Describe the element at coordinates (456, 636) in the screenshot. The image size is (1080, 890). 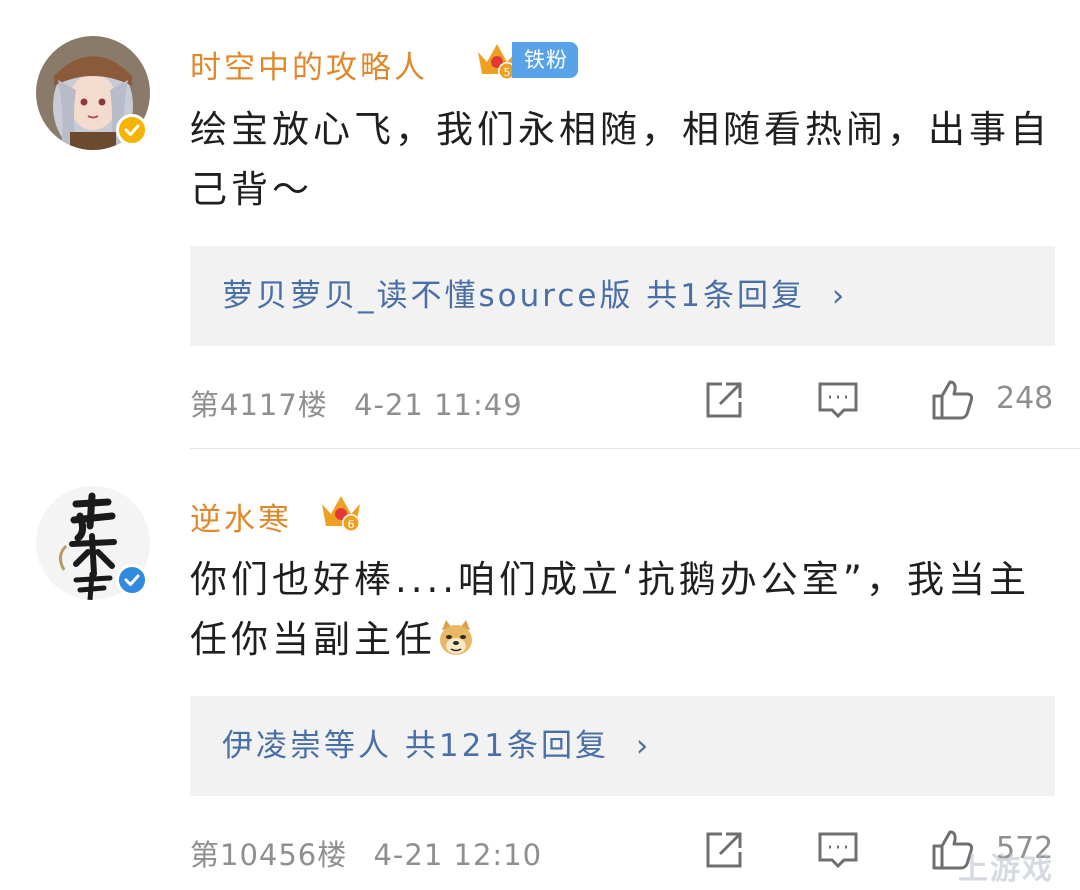
I see `doge-emoji-icon` at that location.